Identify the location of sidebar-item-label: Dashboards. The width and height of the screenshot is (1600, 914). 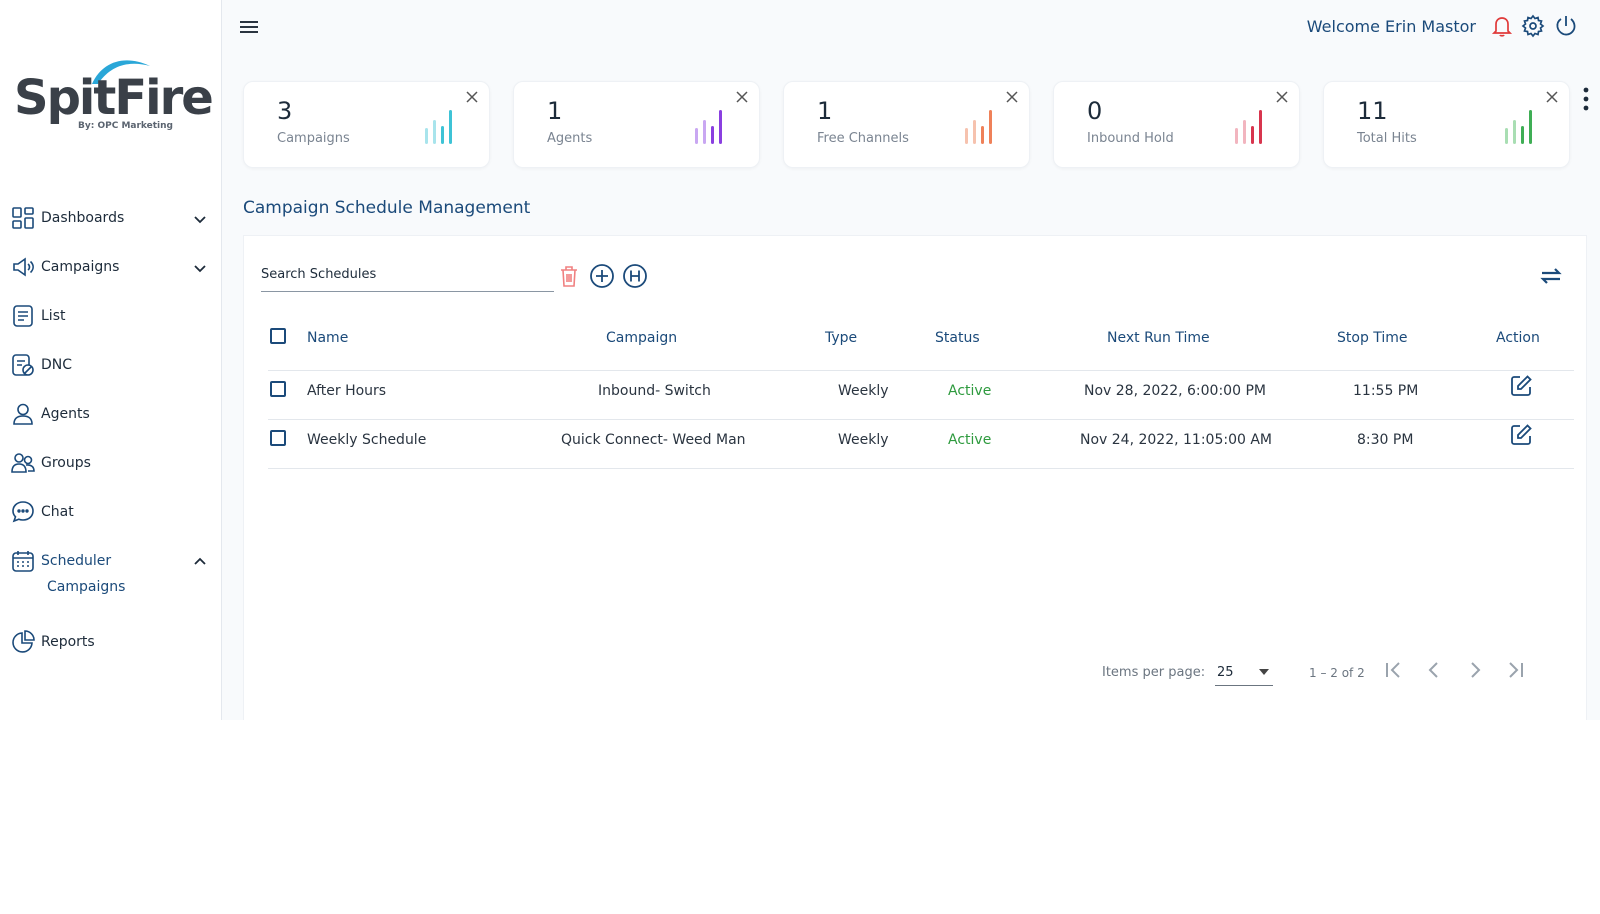
(83, 218).